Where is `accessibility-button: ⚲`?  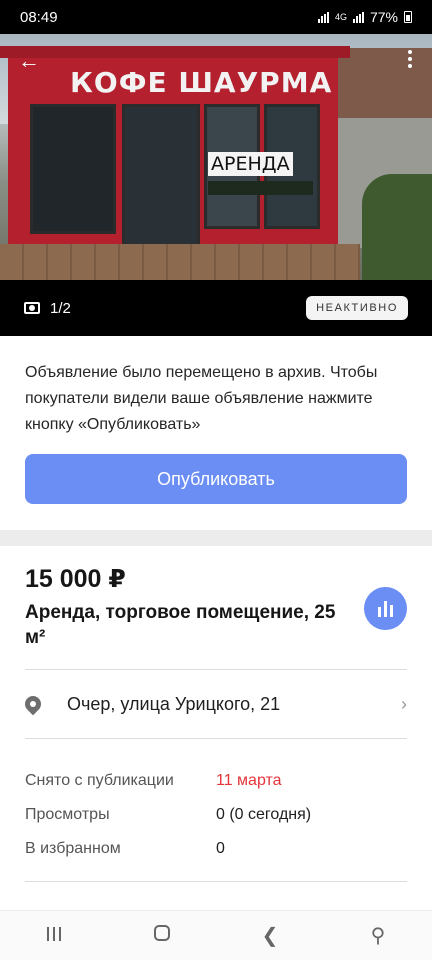 accessibility-button: ⚲ is located at coordinates (378, 935).